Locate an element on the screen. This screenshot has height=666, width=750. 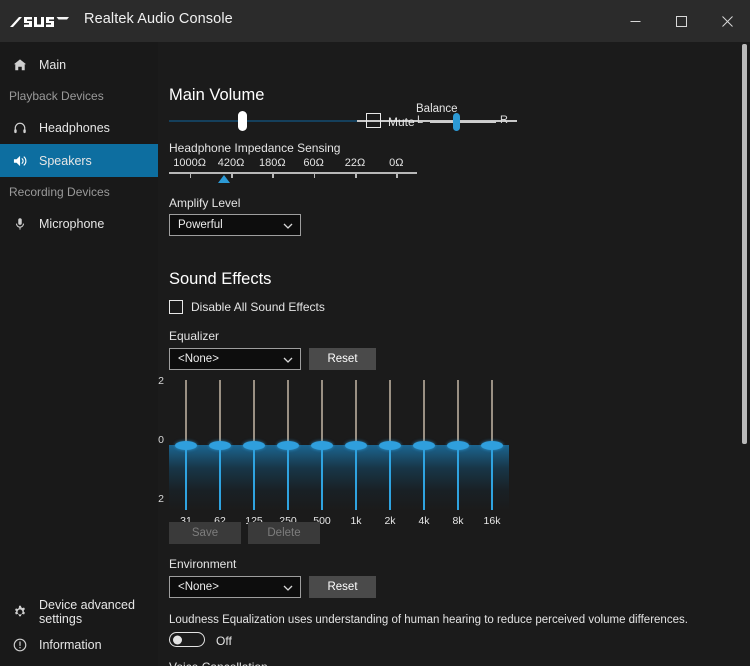
sidebar-item-headphones-label: Headphones is located at coordinates (74, 127).